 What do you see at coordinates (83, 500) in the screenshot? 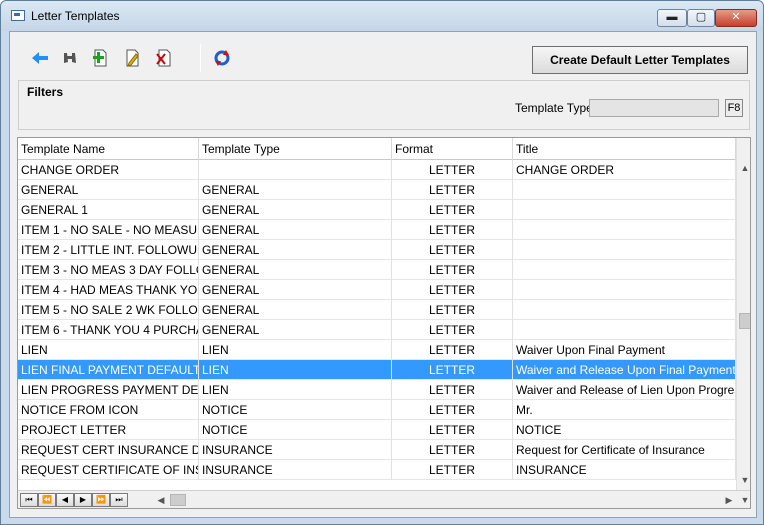
I see `next-record-icon: ▶` at bounding box center [83, 500].